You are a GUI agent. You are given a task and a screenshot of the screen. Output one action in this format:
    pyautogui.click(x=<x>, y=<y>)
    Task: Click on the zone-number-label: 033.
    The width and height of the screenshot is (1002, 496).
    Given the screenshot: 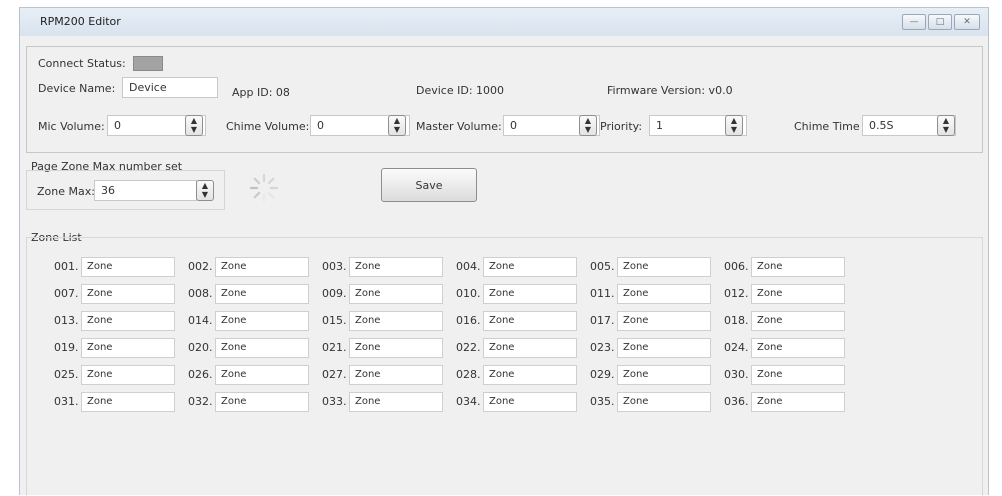 What is the action you would take?
    pyautogui.click(x=334, y=401)
    